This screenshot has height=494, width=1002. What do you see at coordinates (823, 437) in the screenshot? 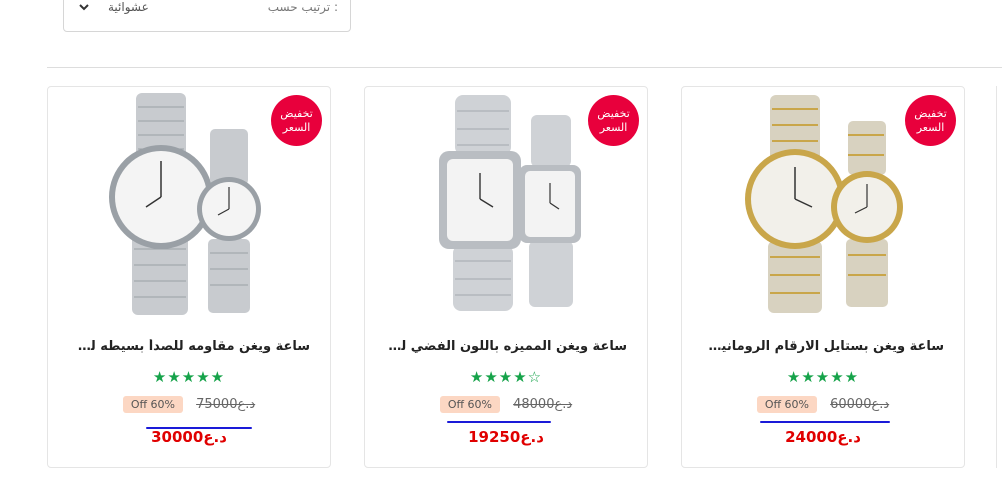
I see `new-price: 24000د.ع` at bounding box center [823, 437].